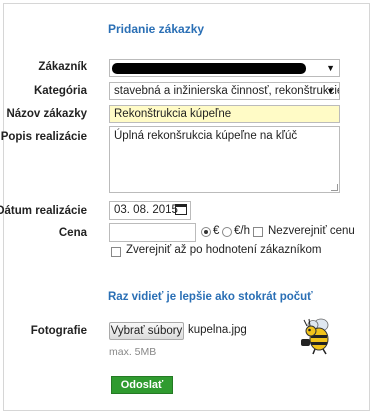  I want to click on description-textarea: Úplná rekonšrukcia kúpeľne na kľúč, so click(224, 159).